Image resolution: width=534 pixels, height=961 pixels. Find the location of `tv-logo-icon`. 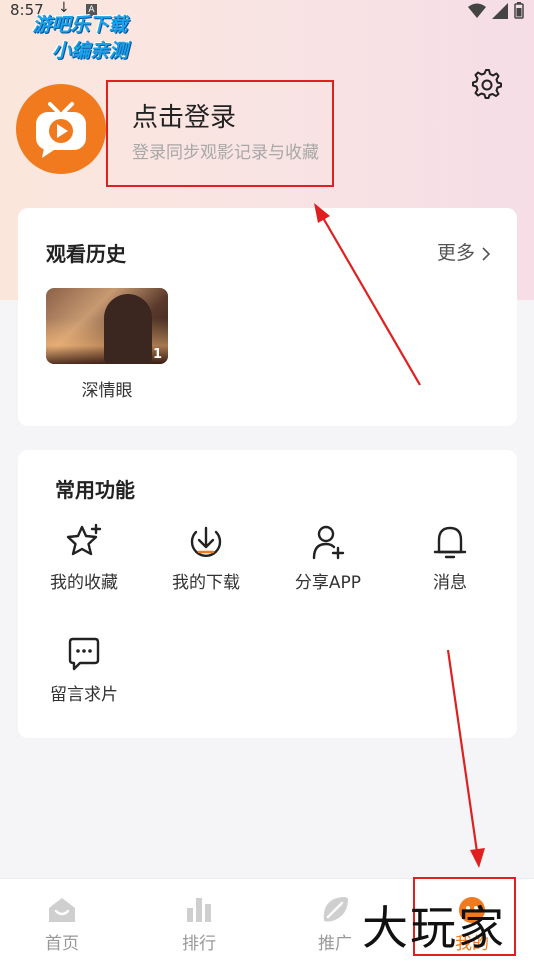

tv-logo-icon is located at coordinates (61, 129).